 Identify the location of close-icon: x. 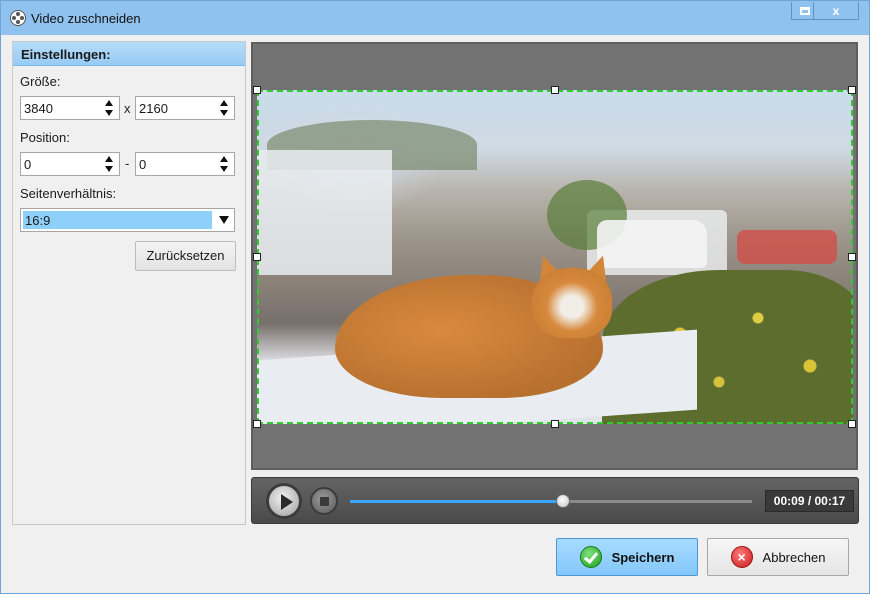
(836, 10).